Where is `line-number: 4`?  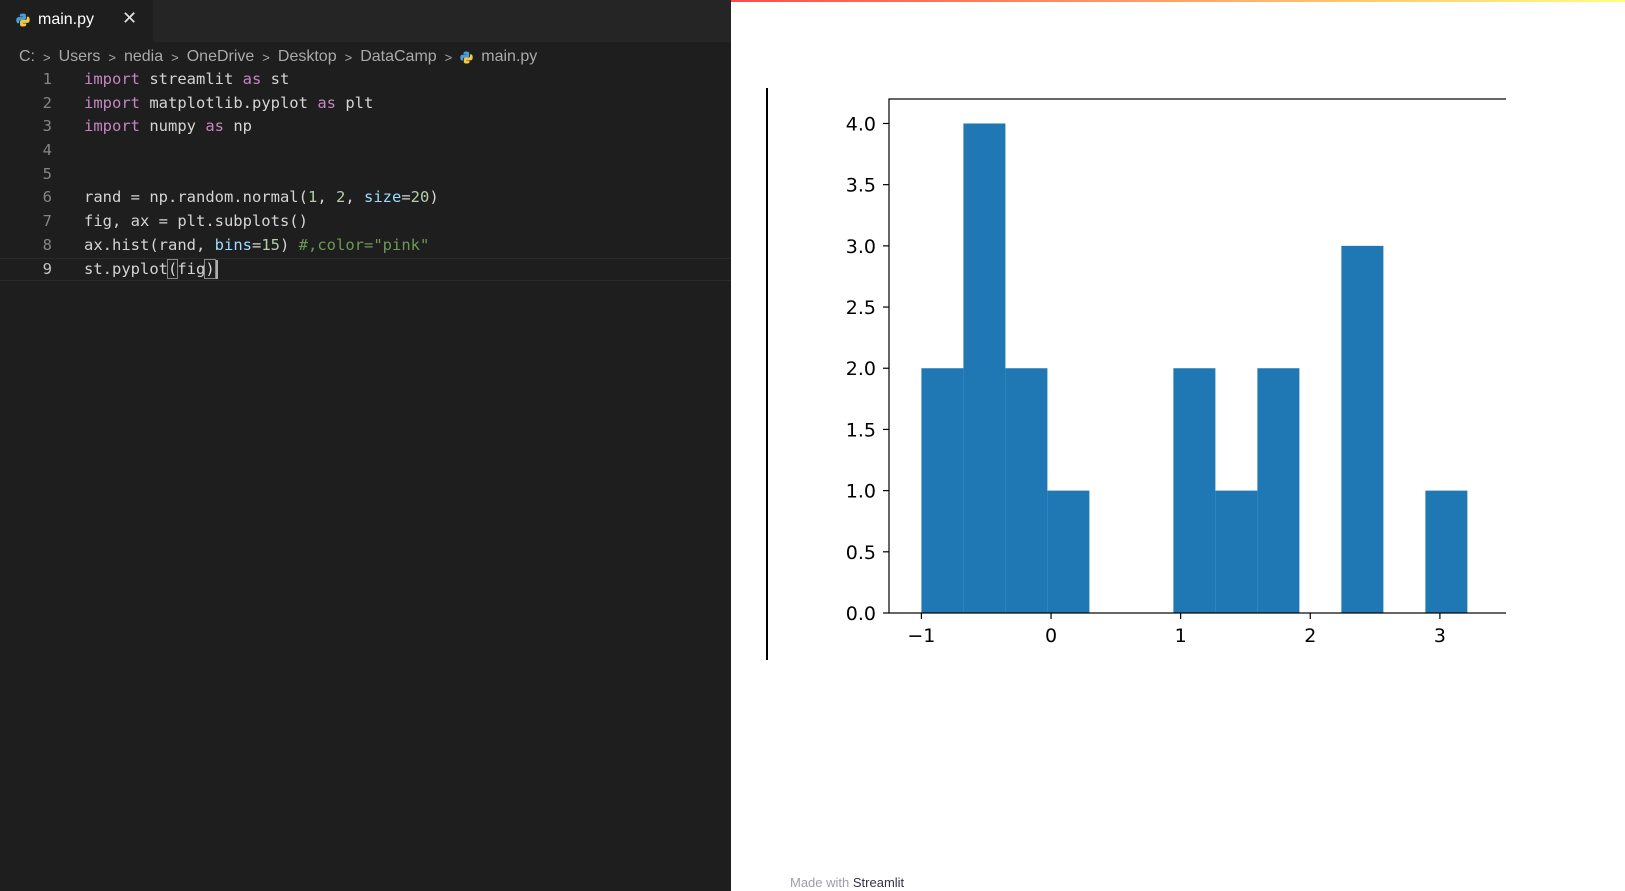
line-number: 4 is located at coordinates (47, 150).